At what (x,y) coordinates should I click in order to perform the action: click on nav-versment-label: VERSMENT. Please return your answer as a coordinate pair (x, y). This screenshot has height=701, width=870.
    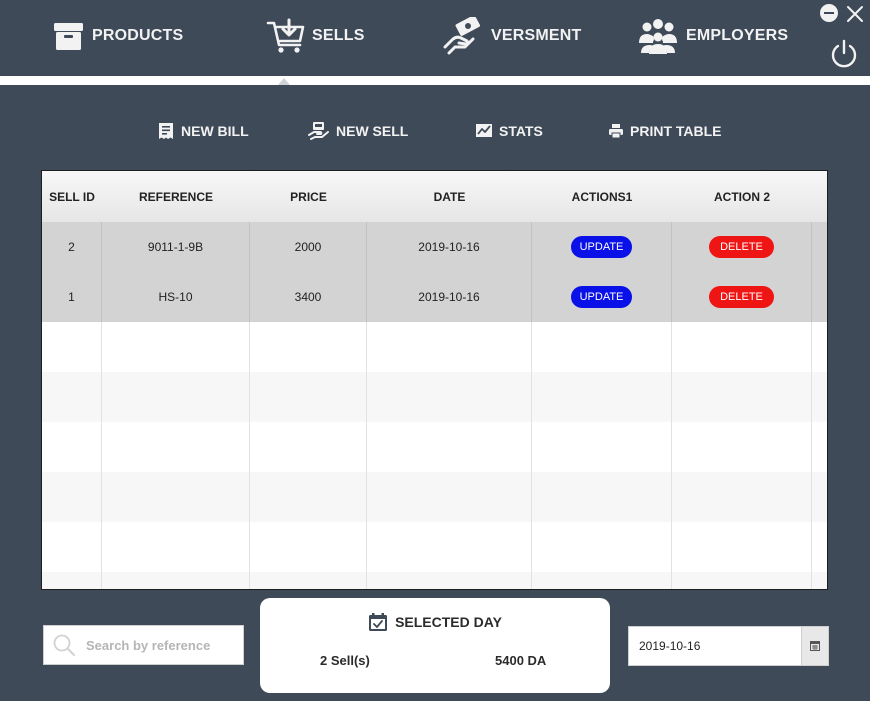
    Looking at the image, I should click on (536, 35).